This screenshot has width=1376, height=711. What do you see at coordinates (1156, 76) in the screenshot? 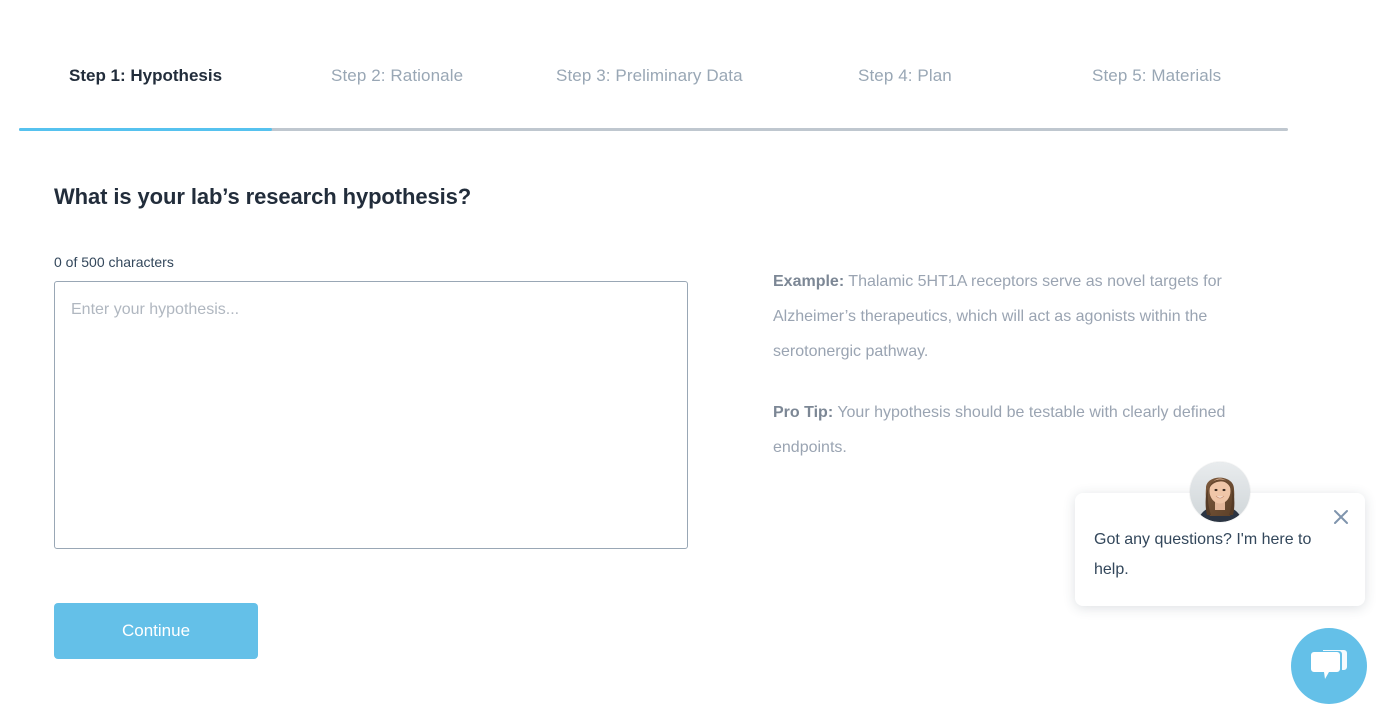
I see `step-tab-materials: Step 5: Materials` at bounding box center [1156, 76].